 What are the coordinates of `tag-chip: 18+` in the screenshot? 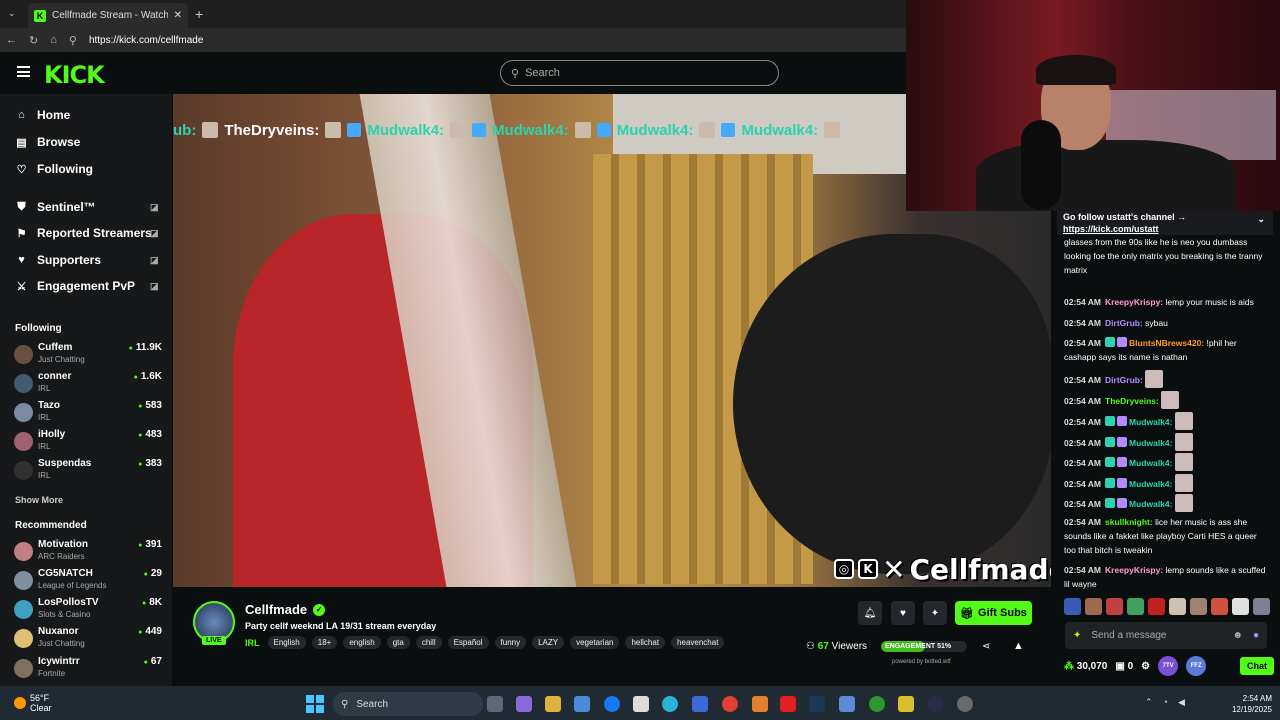 It's located at (324, 642).